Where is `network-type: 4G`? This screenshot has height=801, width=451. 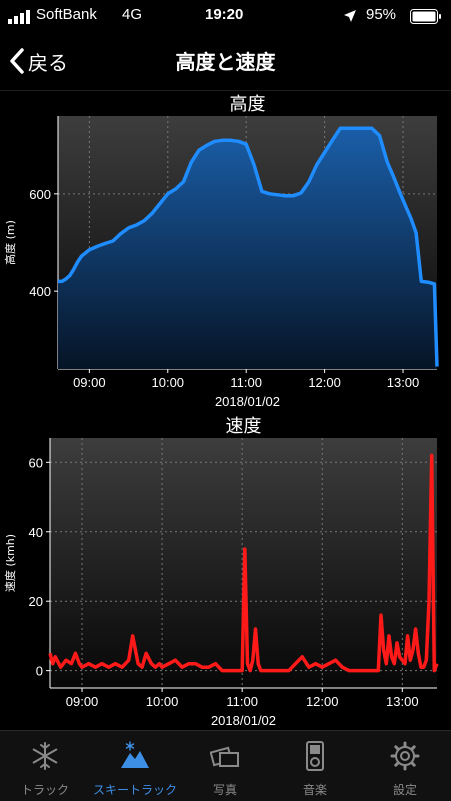
network-type: 4G is located at coordinates (132, 14).